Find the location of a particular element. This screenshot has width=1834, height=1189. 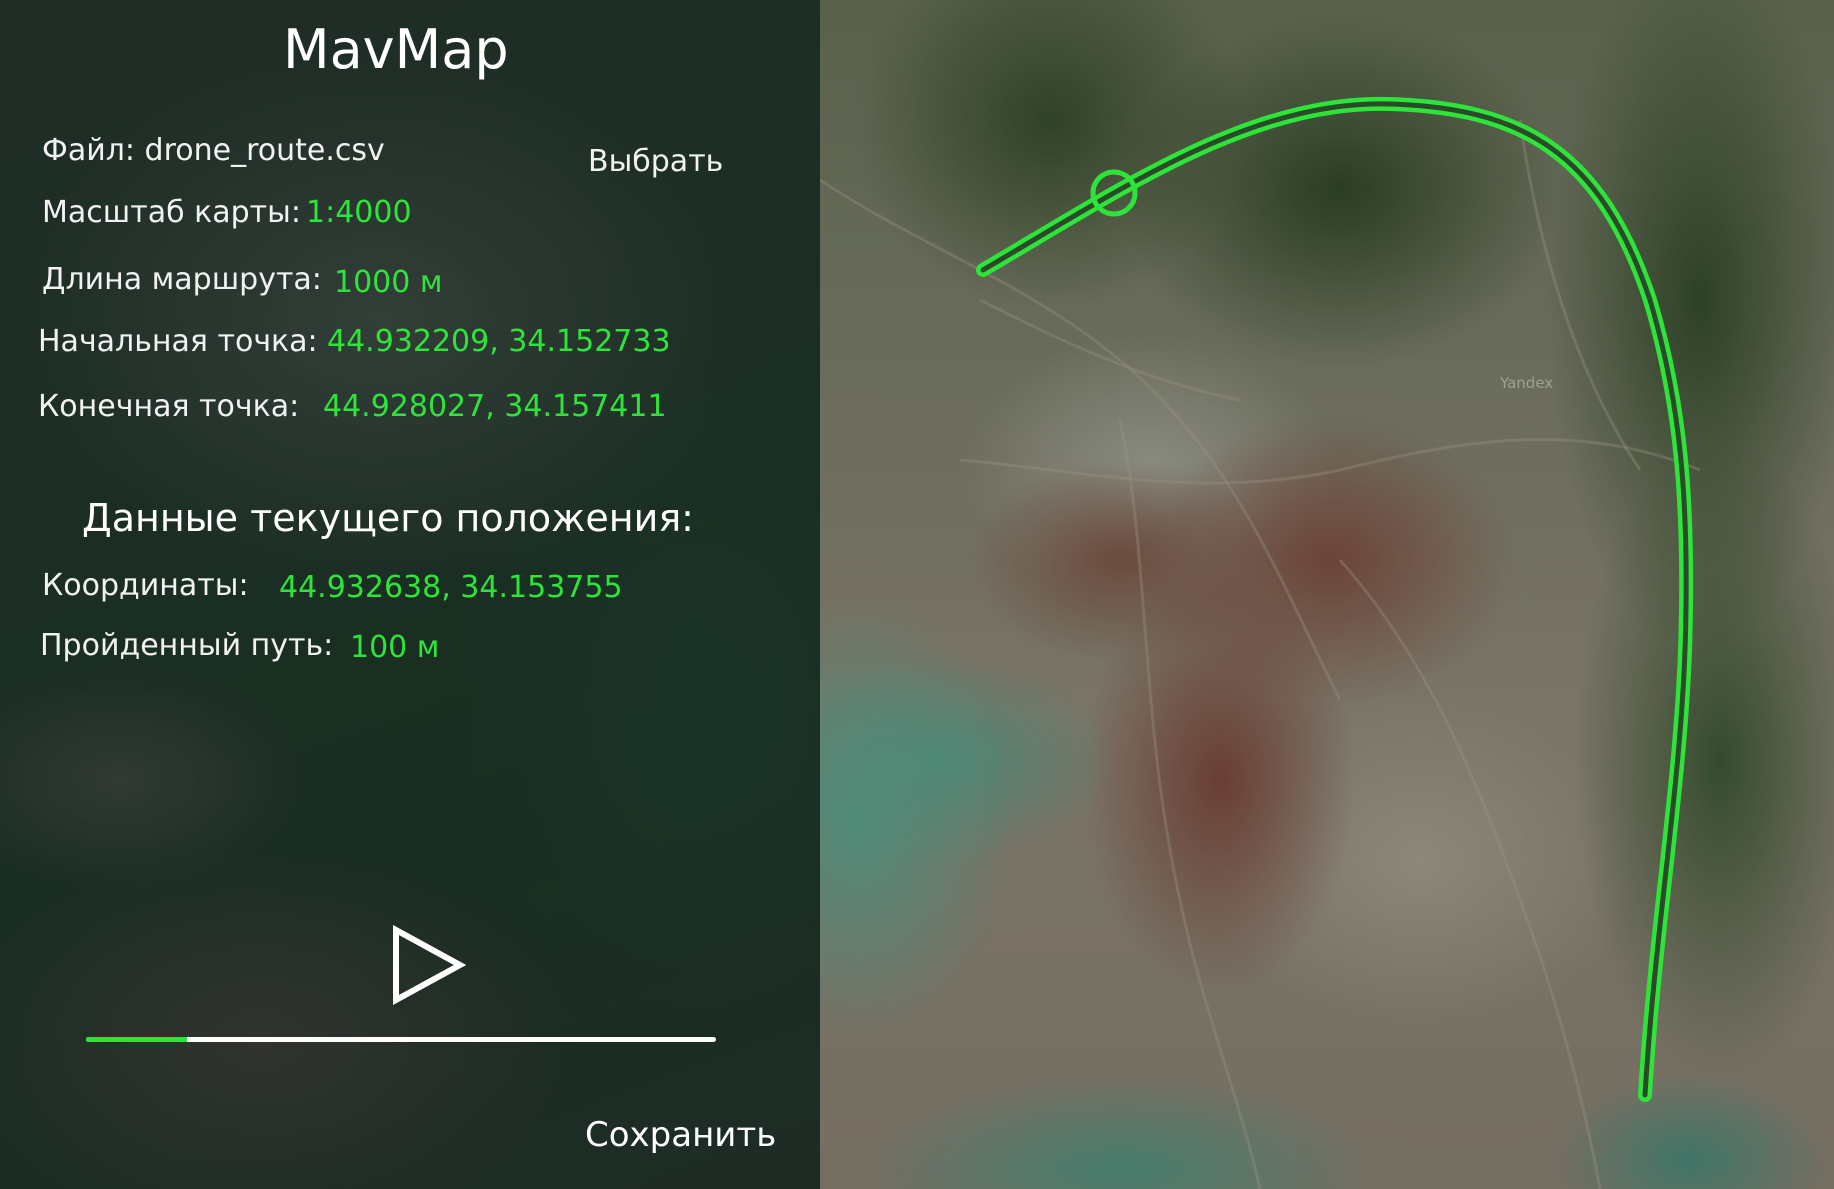

end-point-value: 44.928027, 34.157411 is located at coordinates (495, 406).